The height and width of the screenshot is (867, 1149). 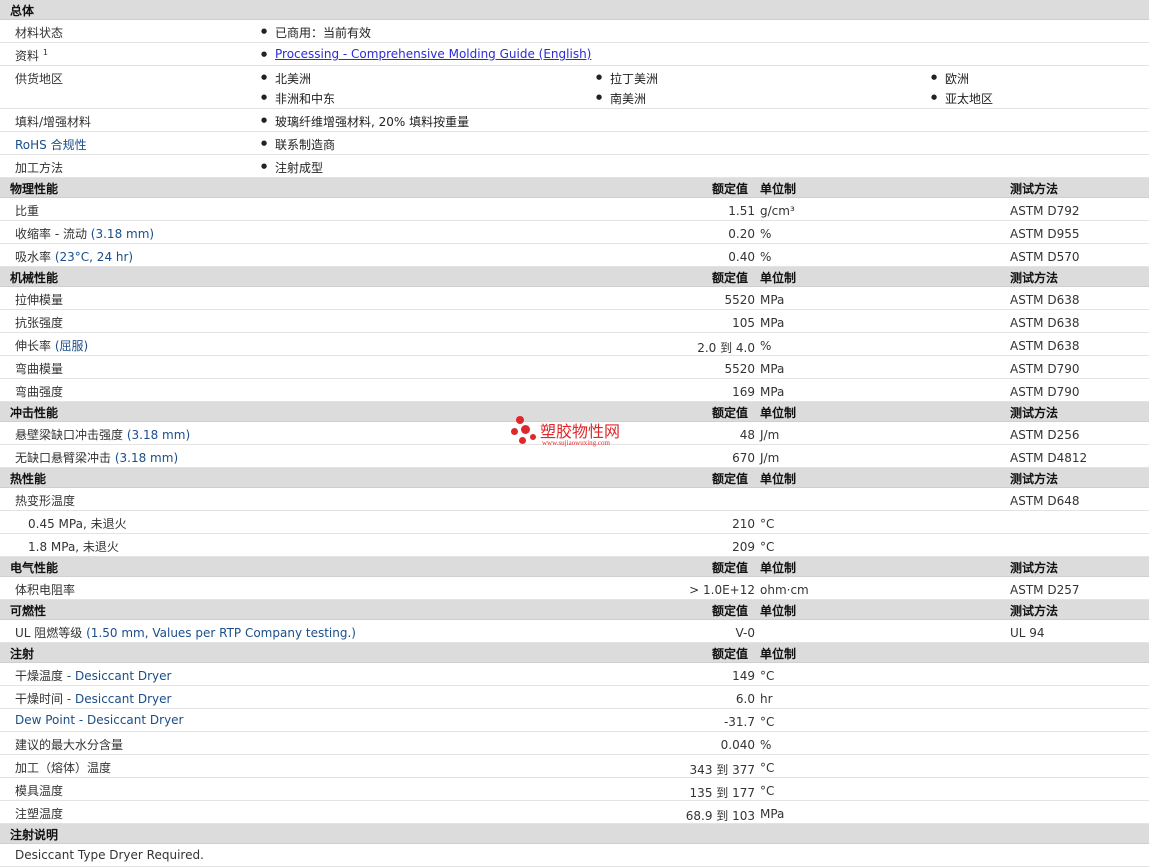 What do you see at coordinates (574, 298) in the screenshot?
I see `property-row: 拉伸模量 5520 MPa ASTM D638` at bounding box center [574, 298].